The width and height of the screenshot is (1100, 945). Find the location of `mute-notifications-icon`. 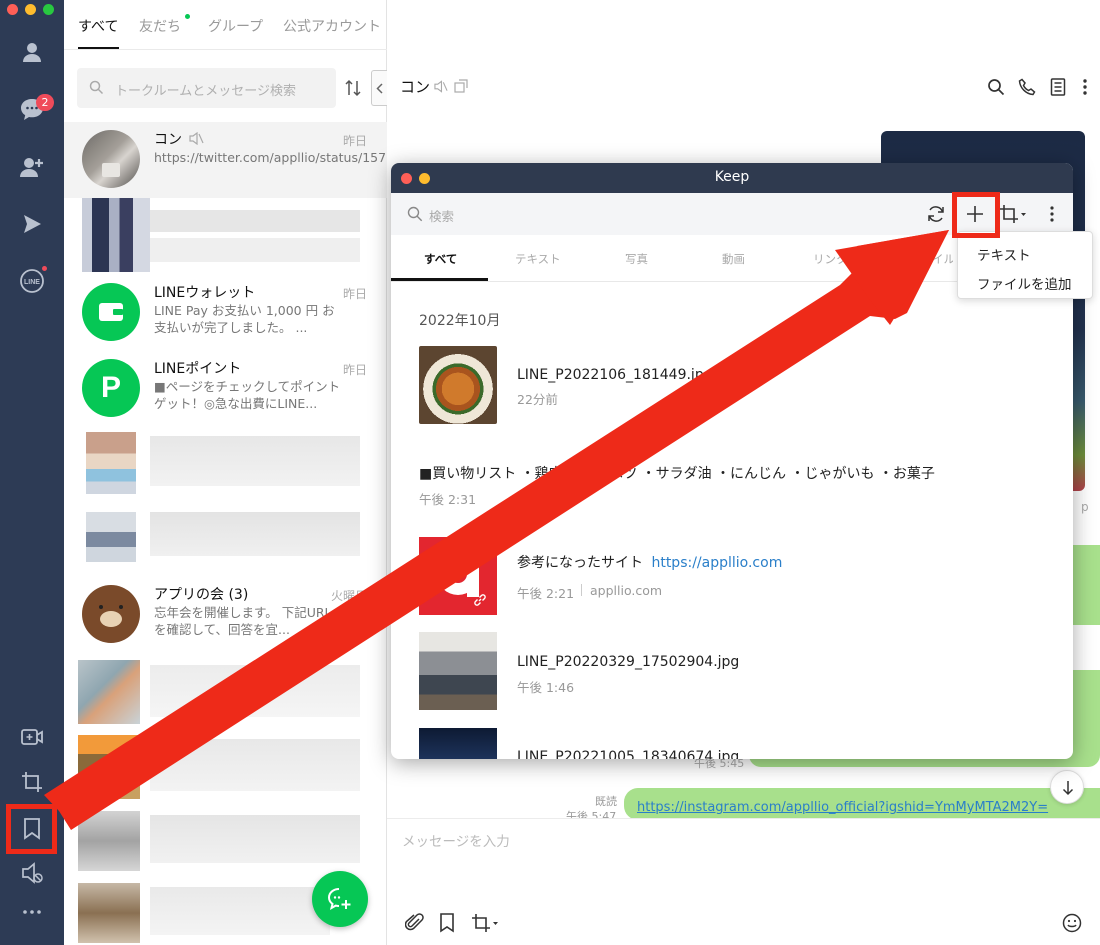

mute-notifications-icon is located at coordinates (32, 873).